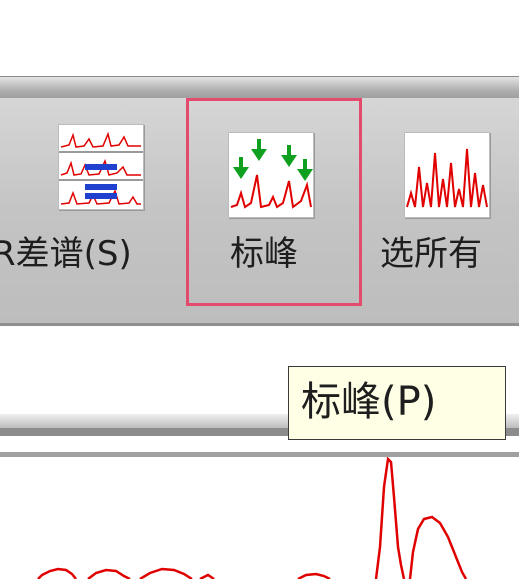  I want to click on subtract-spectrum-button: R差谱(S), so click(89, 203).